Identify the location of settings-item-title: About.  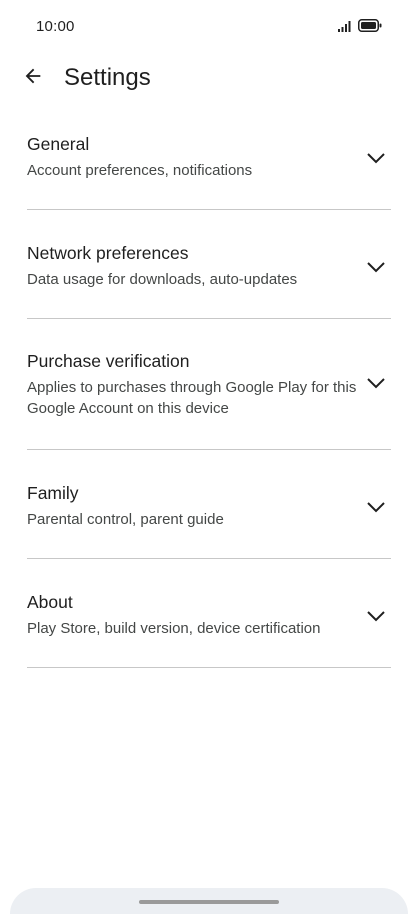
(50, 602).